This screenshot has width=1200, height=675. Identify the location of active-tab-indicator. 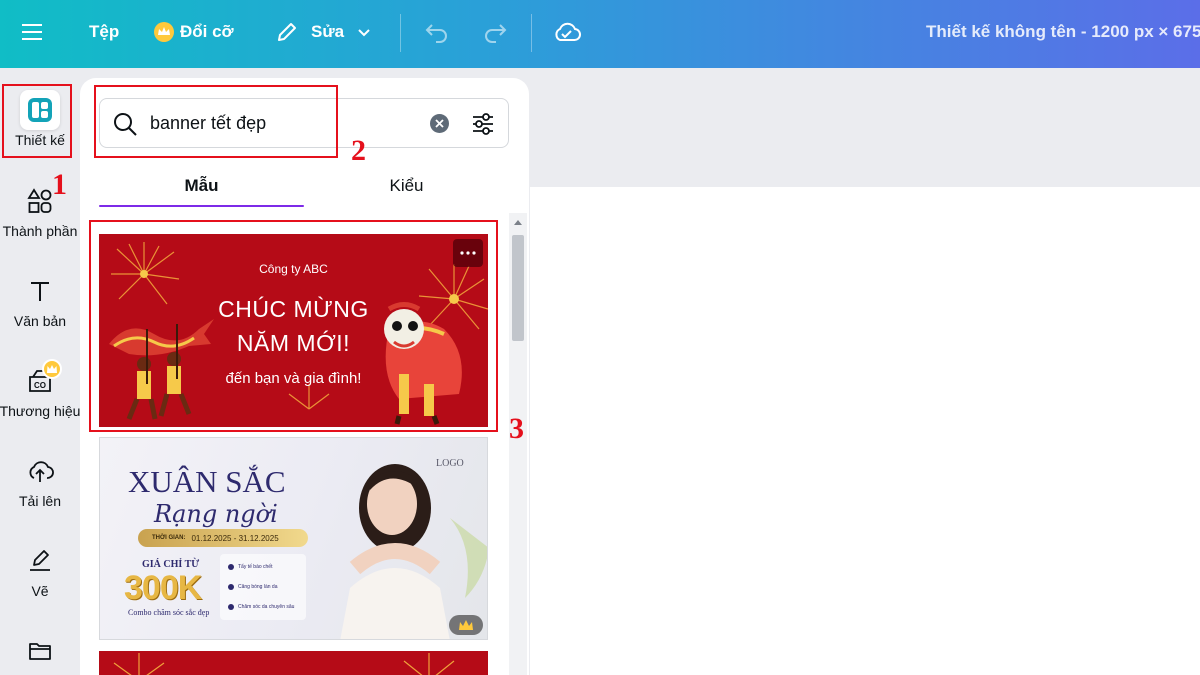
(201, 206).